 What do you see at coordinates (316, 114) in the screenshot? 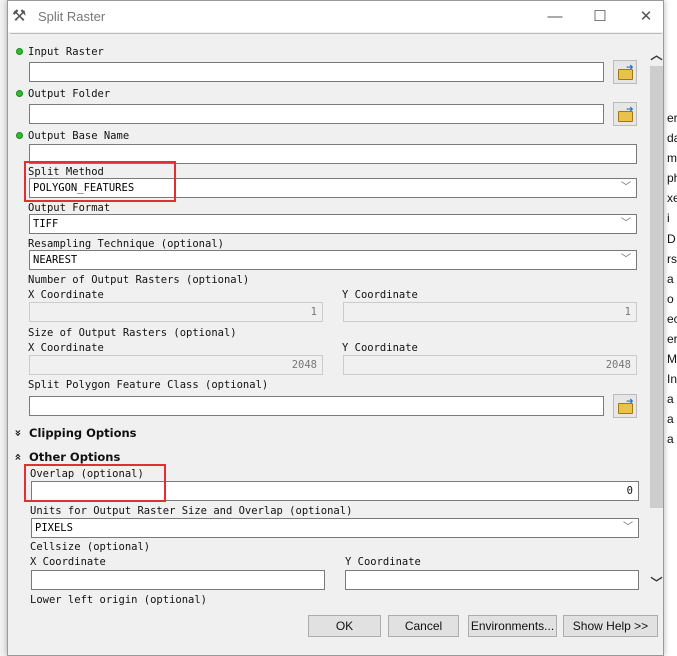
I see `output-folder-field` at bounding box center [316, 114].